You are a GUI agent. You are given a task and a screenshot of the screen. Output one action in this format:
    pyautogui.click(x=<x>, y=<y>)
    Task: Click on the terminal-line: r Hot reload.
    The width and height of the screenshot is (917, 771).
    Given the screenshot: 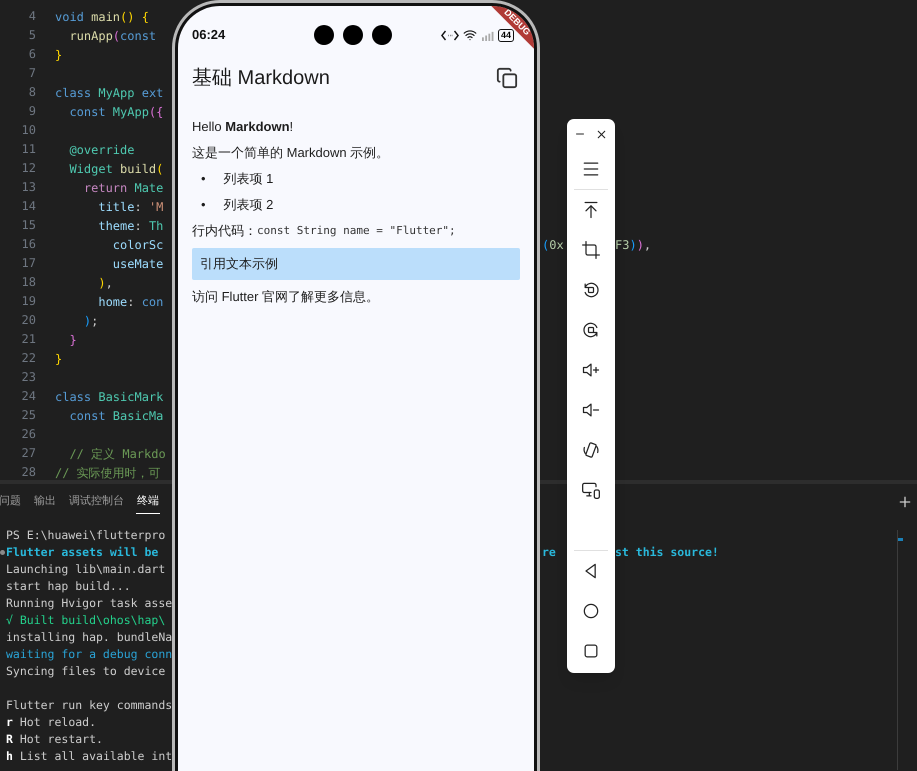 What is the action you would take?
    pyautogui.click(x=51, y=721)
    